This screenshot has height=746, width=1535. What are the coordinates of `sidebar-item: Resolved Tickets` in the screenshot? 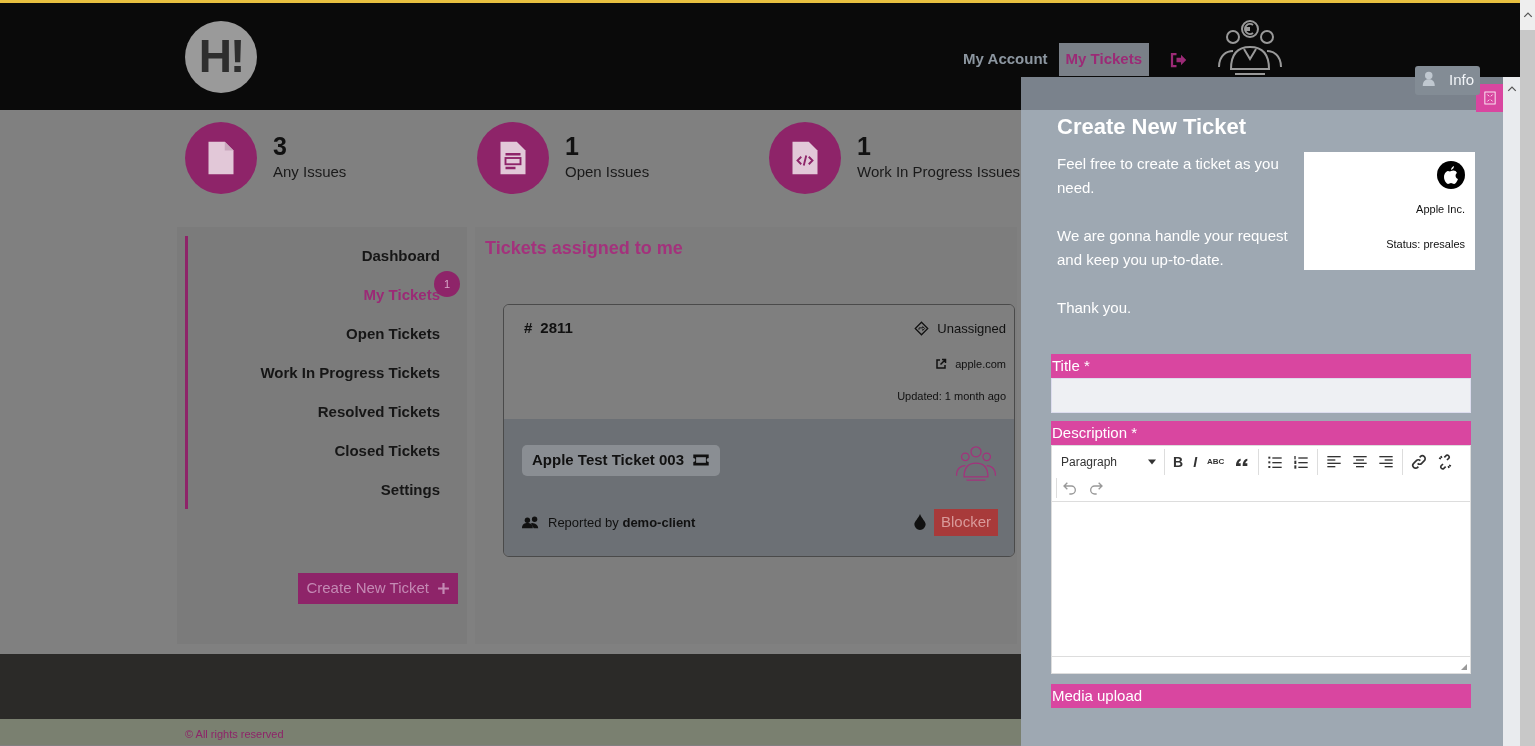 It's located at (312, 411).